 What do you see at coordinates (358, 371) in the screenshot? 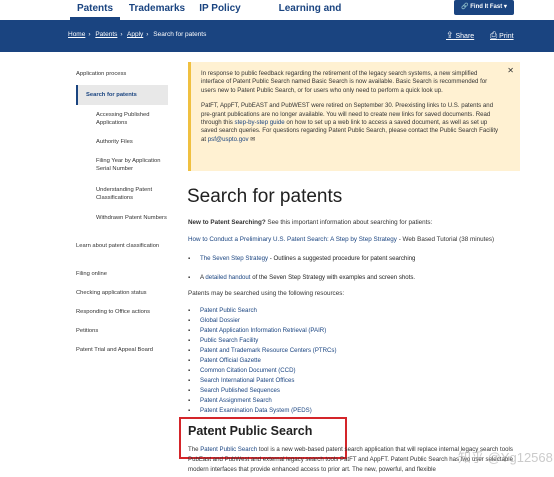
I see `list-item: Common Citation Document (CCD)` at bounding box center [358, 371].